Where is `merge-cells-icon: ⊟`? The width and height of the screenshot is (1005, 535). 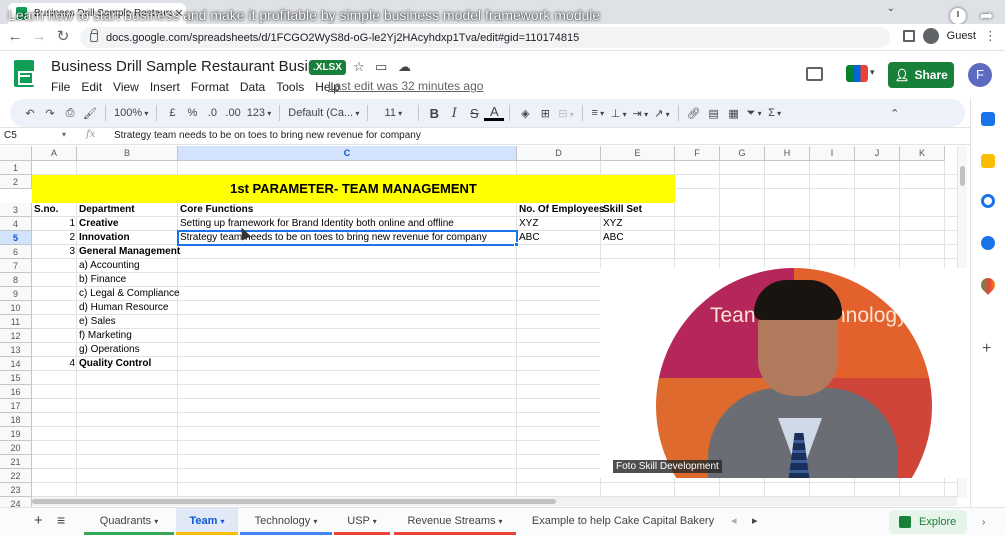
merge-cells-icon: ⊟ is located at coordinates (565, 113).